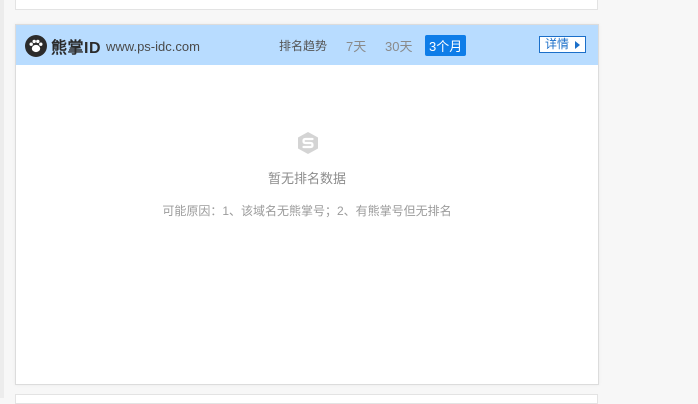 This screenshot has height=404, width=698. I want to click on paw-icon, so click(36, 46).